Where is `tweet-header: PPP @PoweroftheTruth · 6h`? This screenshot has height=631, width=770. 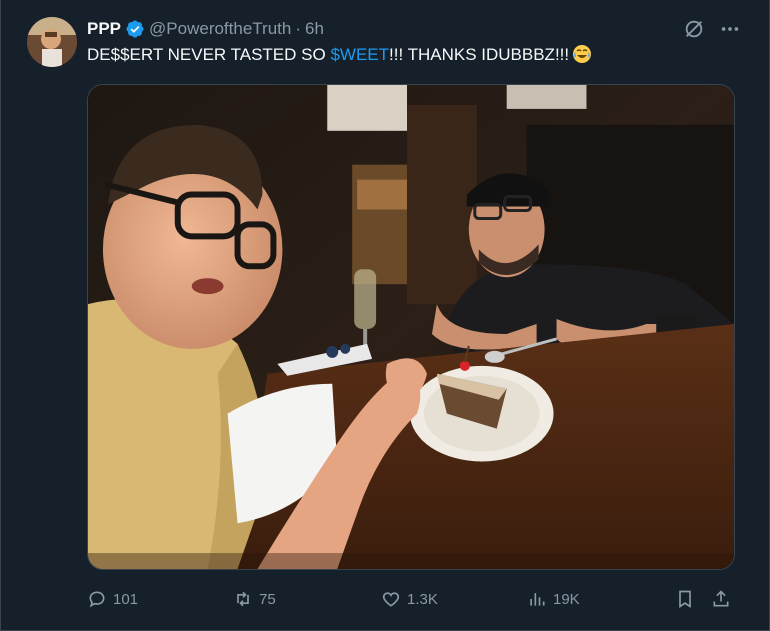 tweet-header: PPP @PoweroftheTruth · 6h is located at coordinates (205, 29).